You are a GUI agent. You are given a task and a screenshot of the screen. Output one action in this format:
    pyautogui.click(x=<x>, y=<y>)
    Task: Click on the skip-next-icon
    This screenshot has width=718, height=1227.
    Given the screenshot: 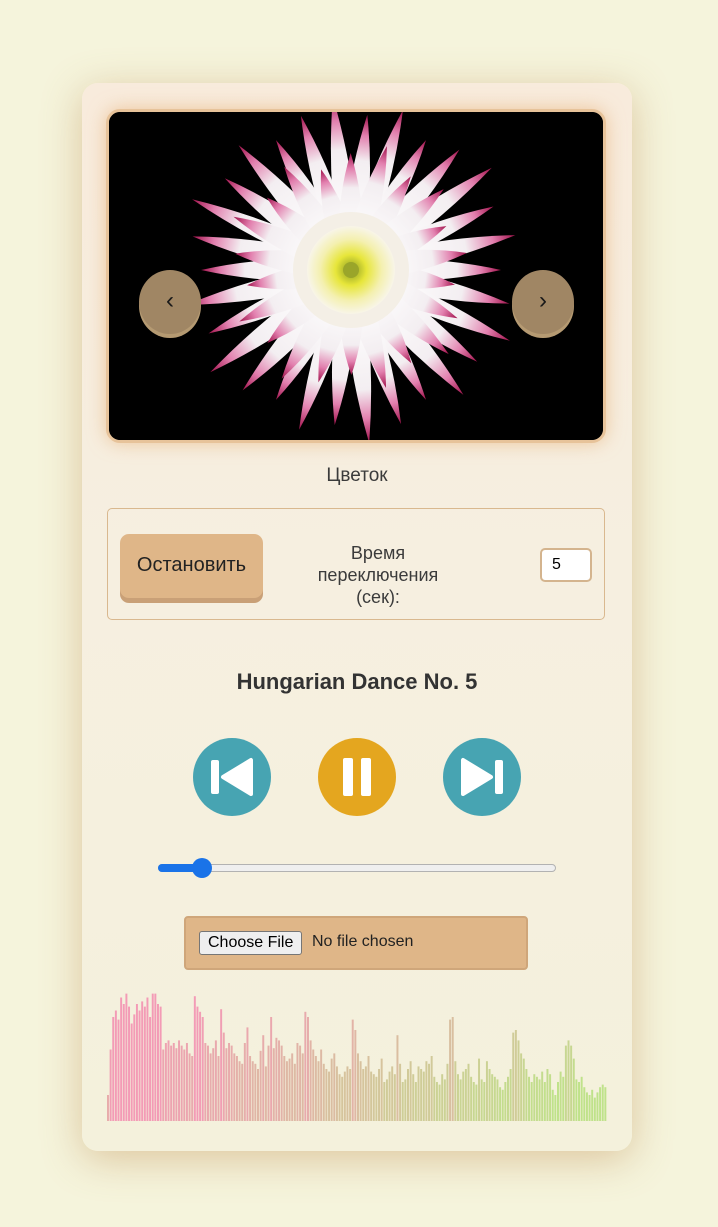 What is the action you would take?
    pyautogui.click(x=482, y=777)
    